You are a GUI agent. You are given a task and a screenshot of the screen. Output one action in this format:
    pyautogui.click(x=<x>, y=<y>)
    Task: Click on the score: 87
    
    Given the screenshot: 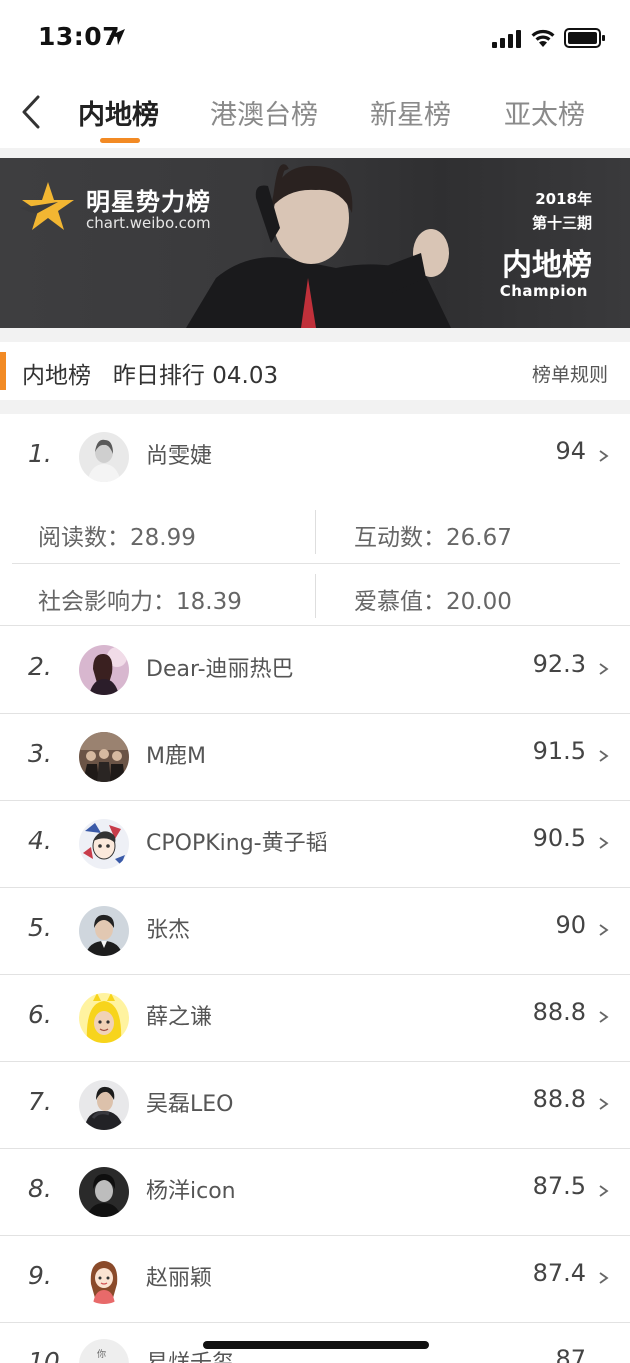 What is the action you would take?
    pyautogui.click(x=570, y=1354)
    